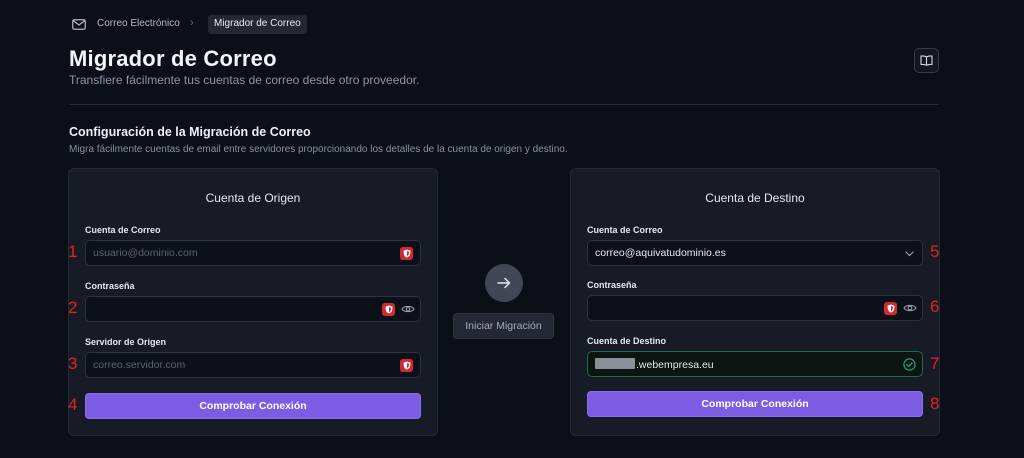  Describe the element at coordinates (253, 198) in the screenshot. I see `source-panel-title: Cuenta de Origen` at that location.